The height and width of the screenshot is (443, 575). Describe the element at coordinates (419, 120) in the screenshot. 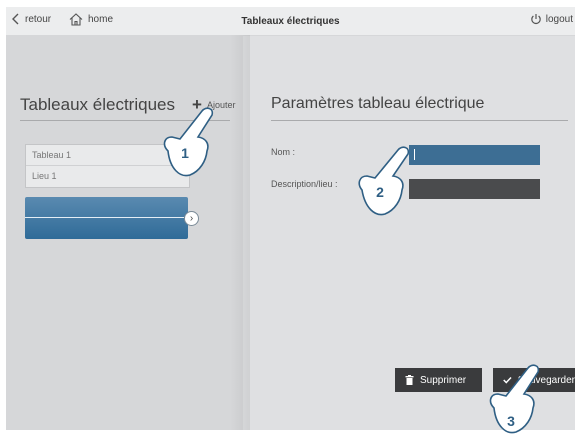

I see `right-title-divider` at that location.